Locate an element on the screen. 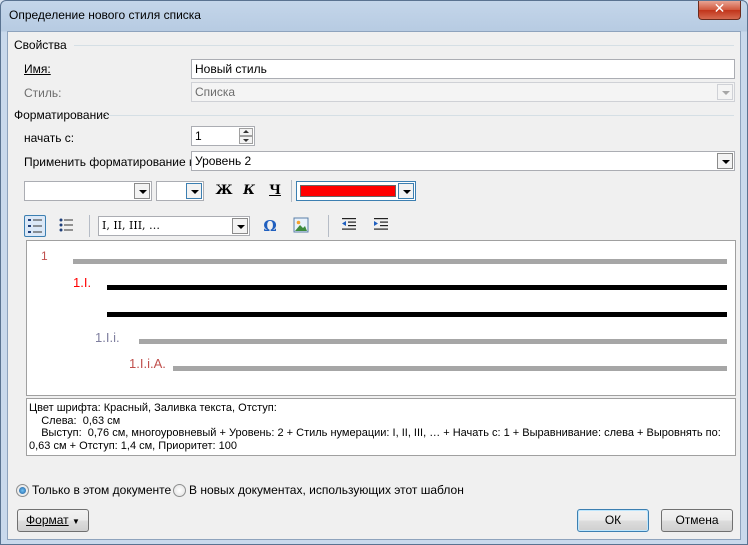  start-label: начать с: is located at coordinates (49, 138).